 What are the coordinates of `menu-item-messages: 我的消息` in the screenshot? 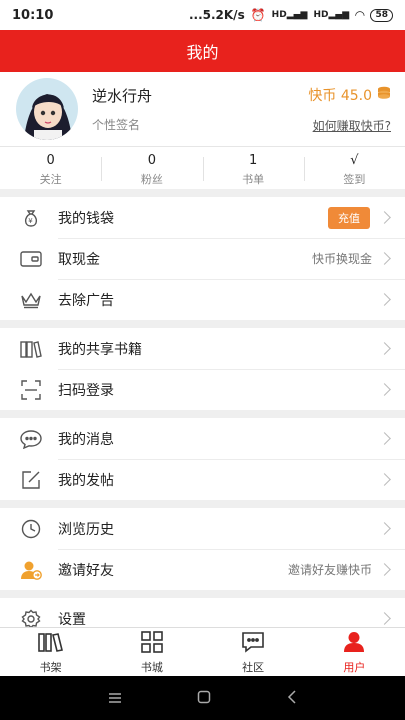 It's located at (202, 438).